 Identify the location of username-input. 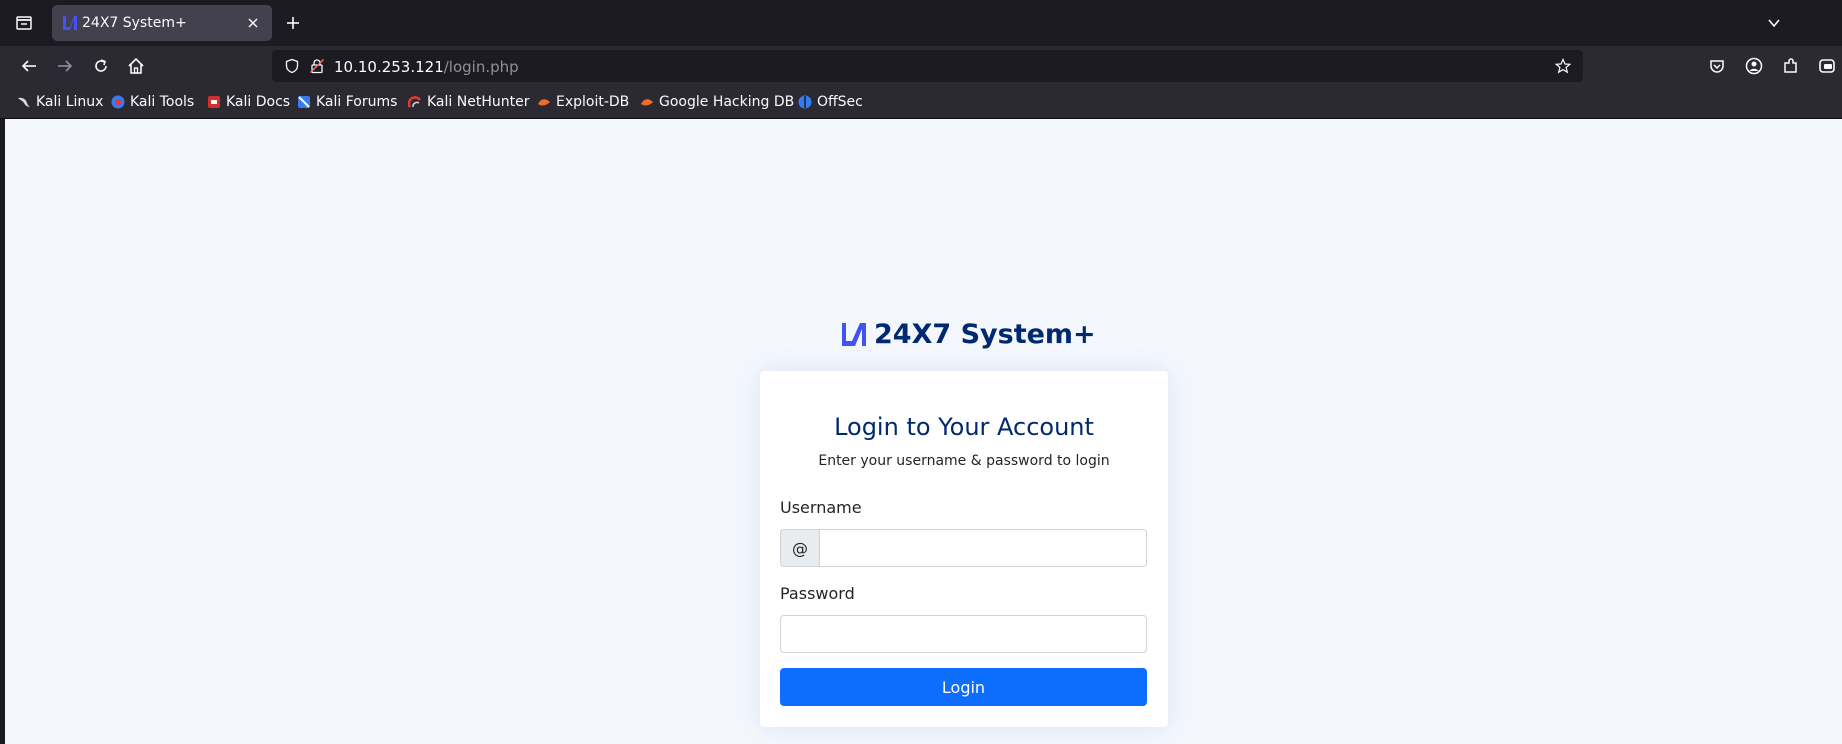
(983, 548).